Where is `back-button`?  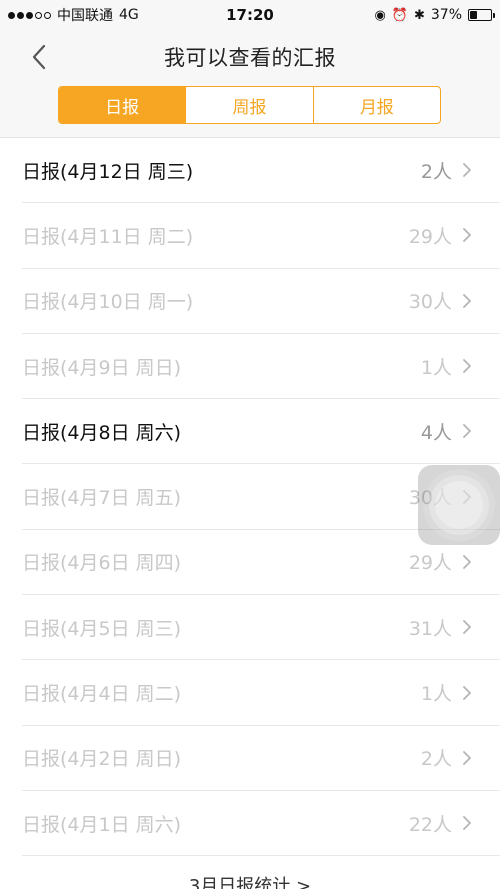 back-button is located at coordinates (39, 57).